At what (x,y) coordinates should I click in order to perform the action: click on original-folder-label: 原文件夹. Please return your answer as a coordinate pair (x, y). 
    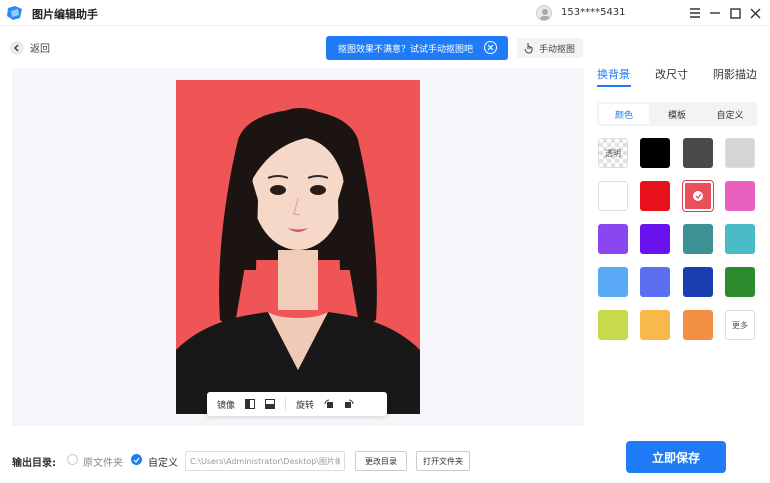
    Looking at the image, I should click on (103, 461).